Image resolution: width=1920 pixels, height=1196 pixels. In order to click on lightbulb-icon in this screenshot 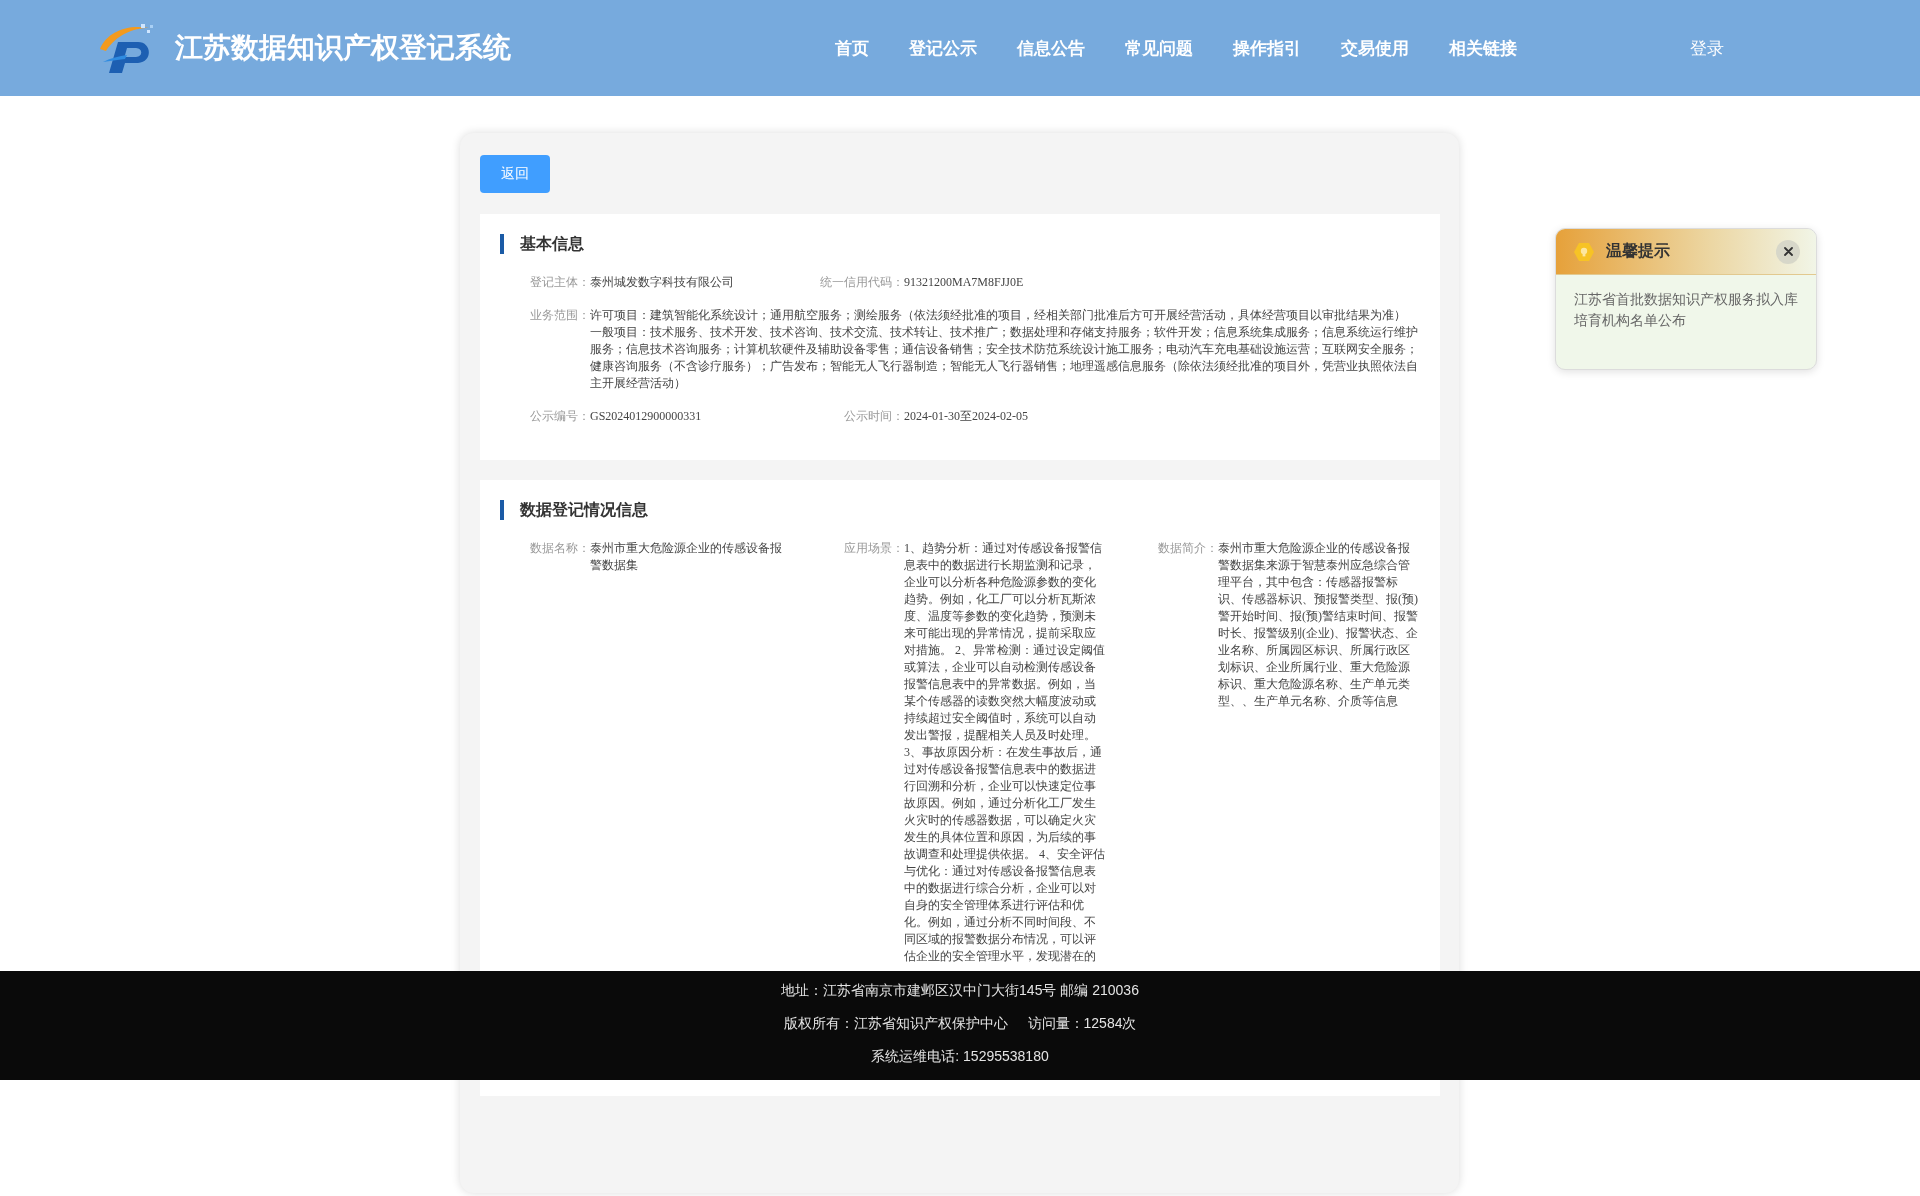, I will do `click(1584, 251)`.